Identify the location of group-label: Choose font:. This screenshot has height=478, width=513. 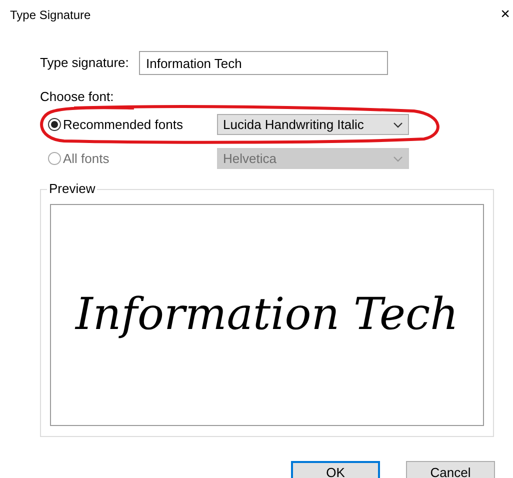
(77, 97).